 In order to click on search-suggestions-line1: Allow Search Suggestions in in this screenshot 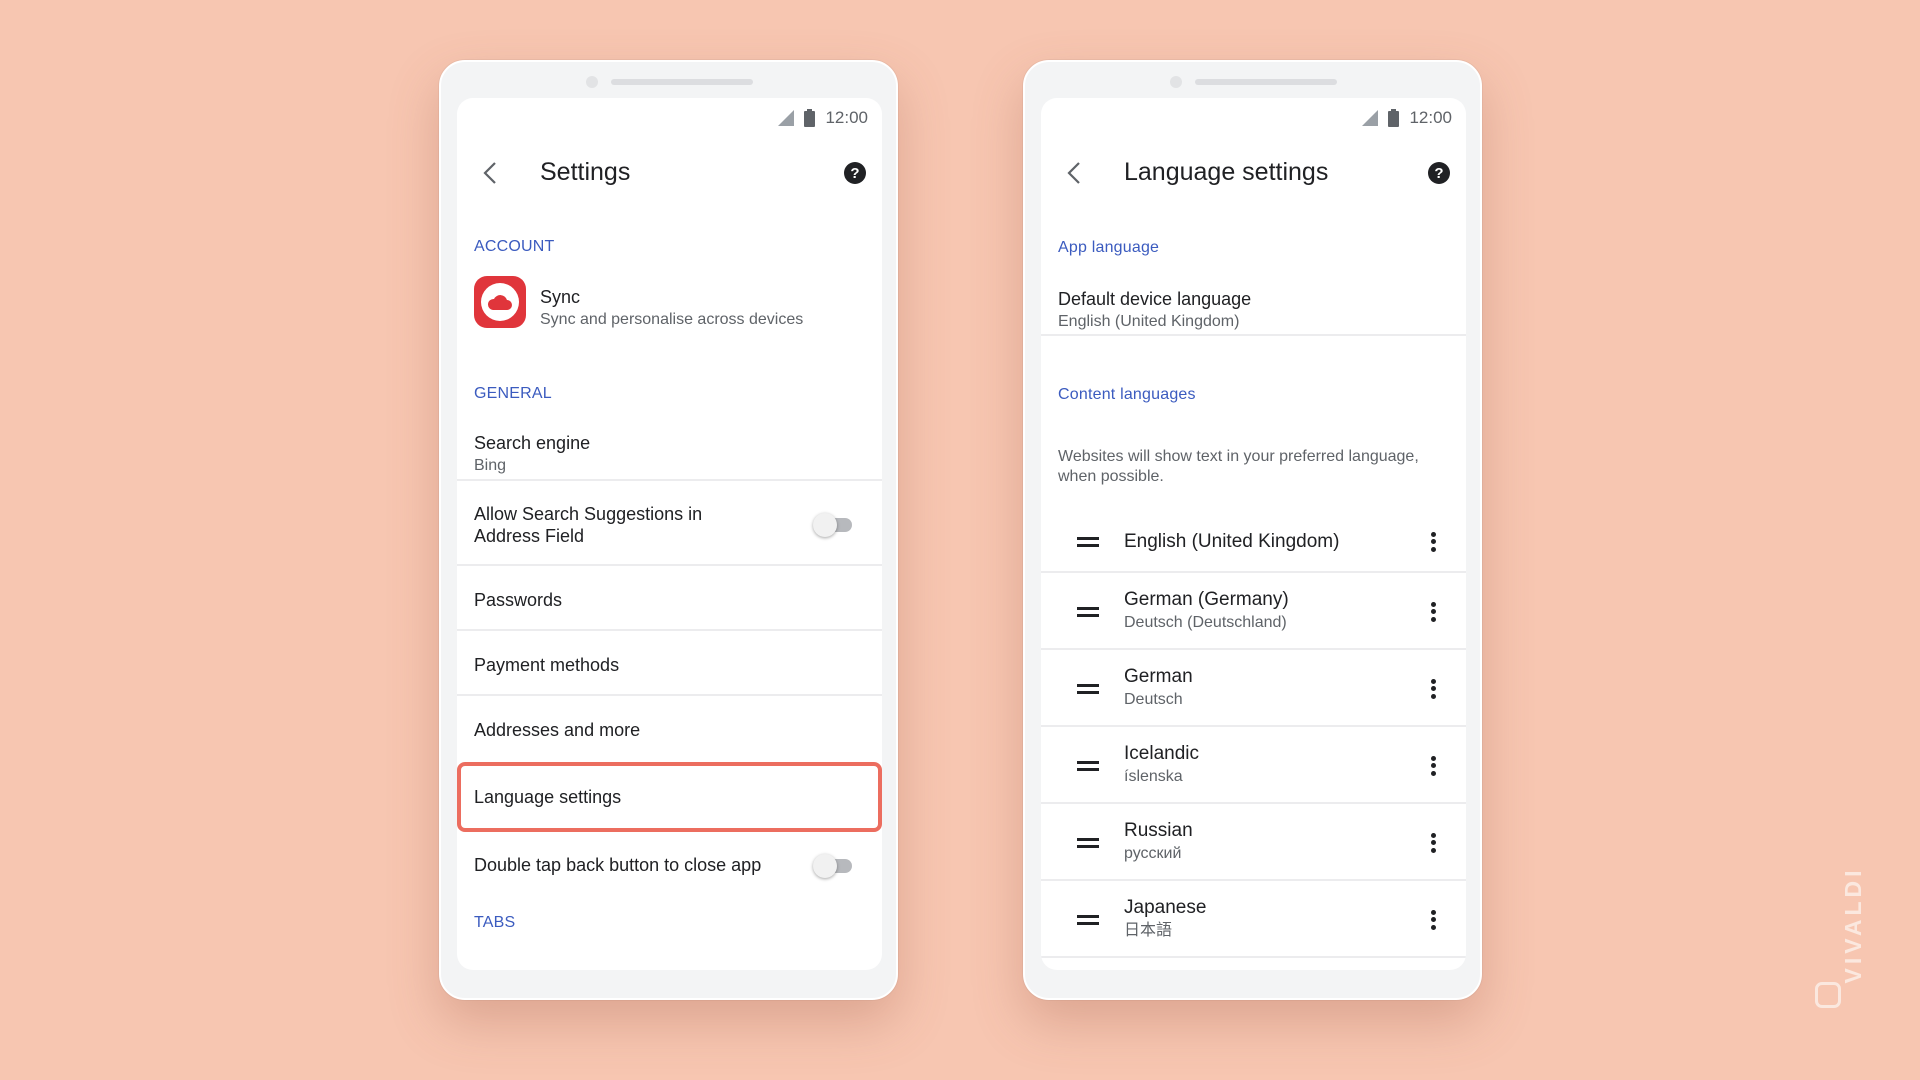, I will do `click(588, 514)`.